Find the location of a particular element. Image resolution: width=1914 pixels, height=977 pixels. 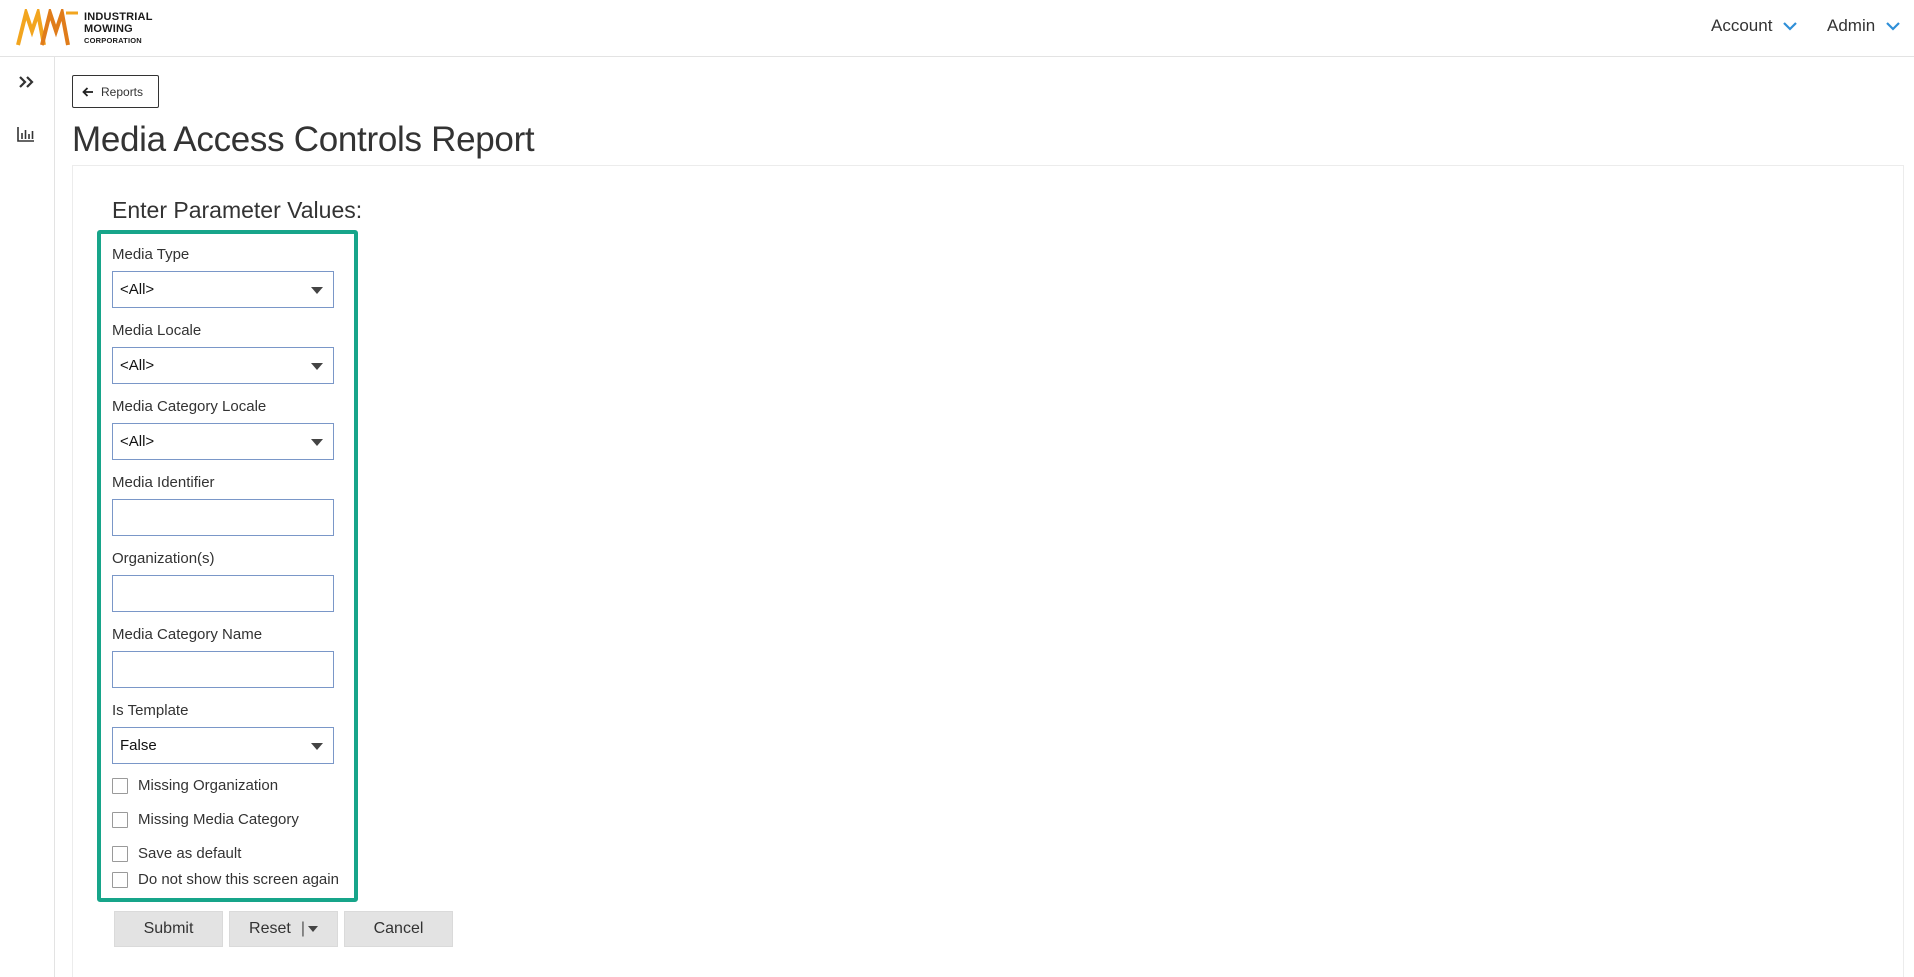

media-identifier-input is located at coordinates (223, 517).